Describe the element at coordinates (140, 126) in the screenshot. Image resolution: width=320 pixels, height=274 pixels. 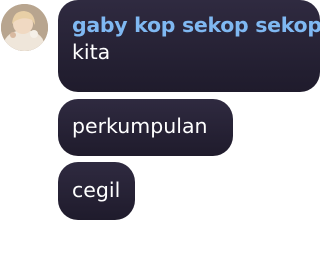
I see `message-text: perkumpulan` at that location.